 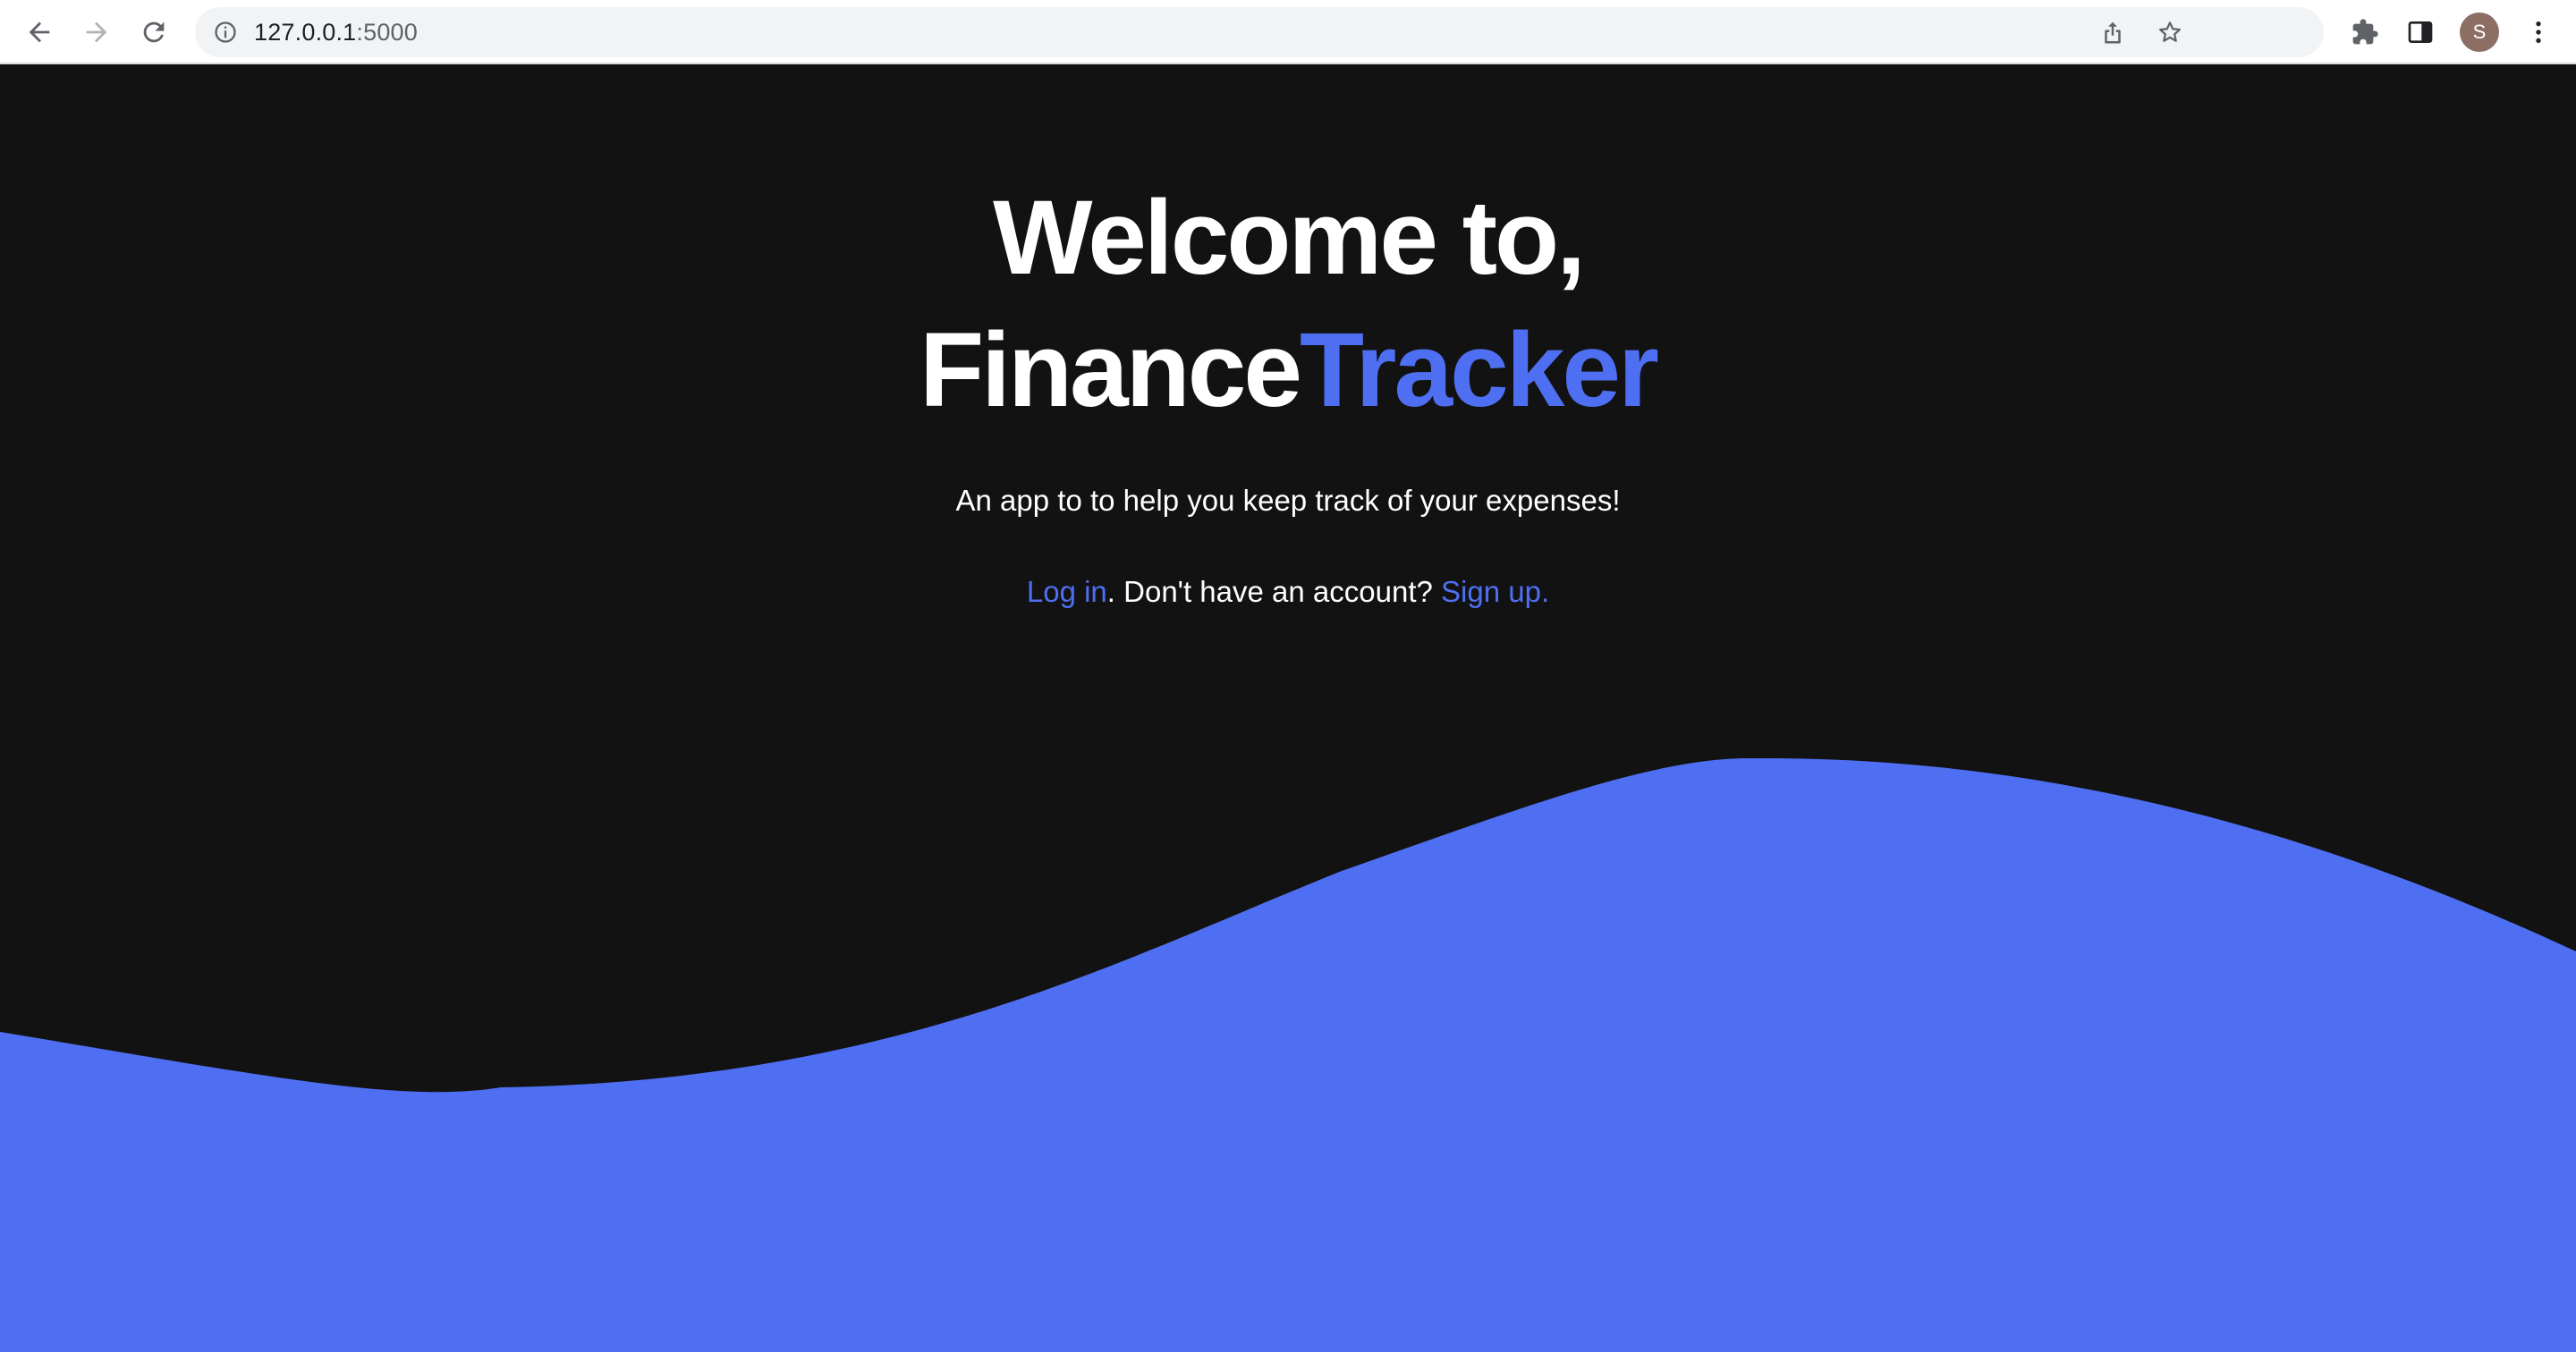 I want to click on forward-button, so click(x=96, y=32).